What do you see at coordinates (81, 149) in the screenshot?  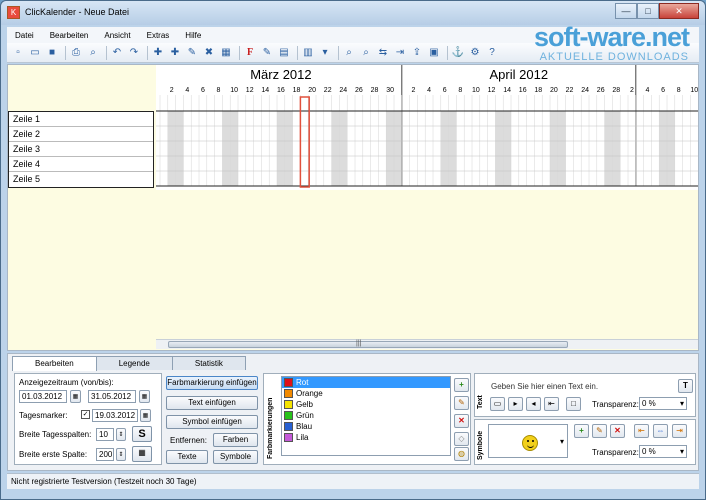 I see `row-label-3: Zeile 3` at bounding box center [81, 149].